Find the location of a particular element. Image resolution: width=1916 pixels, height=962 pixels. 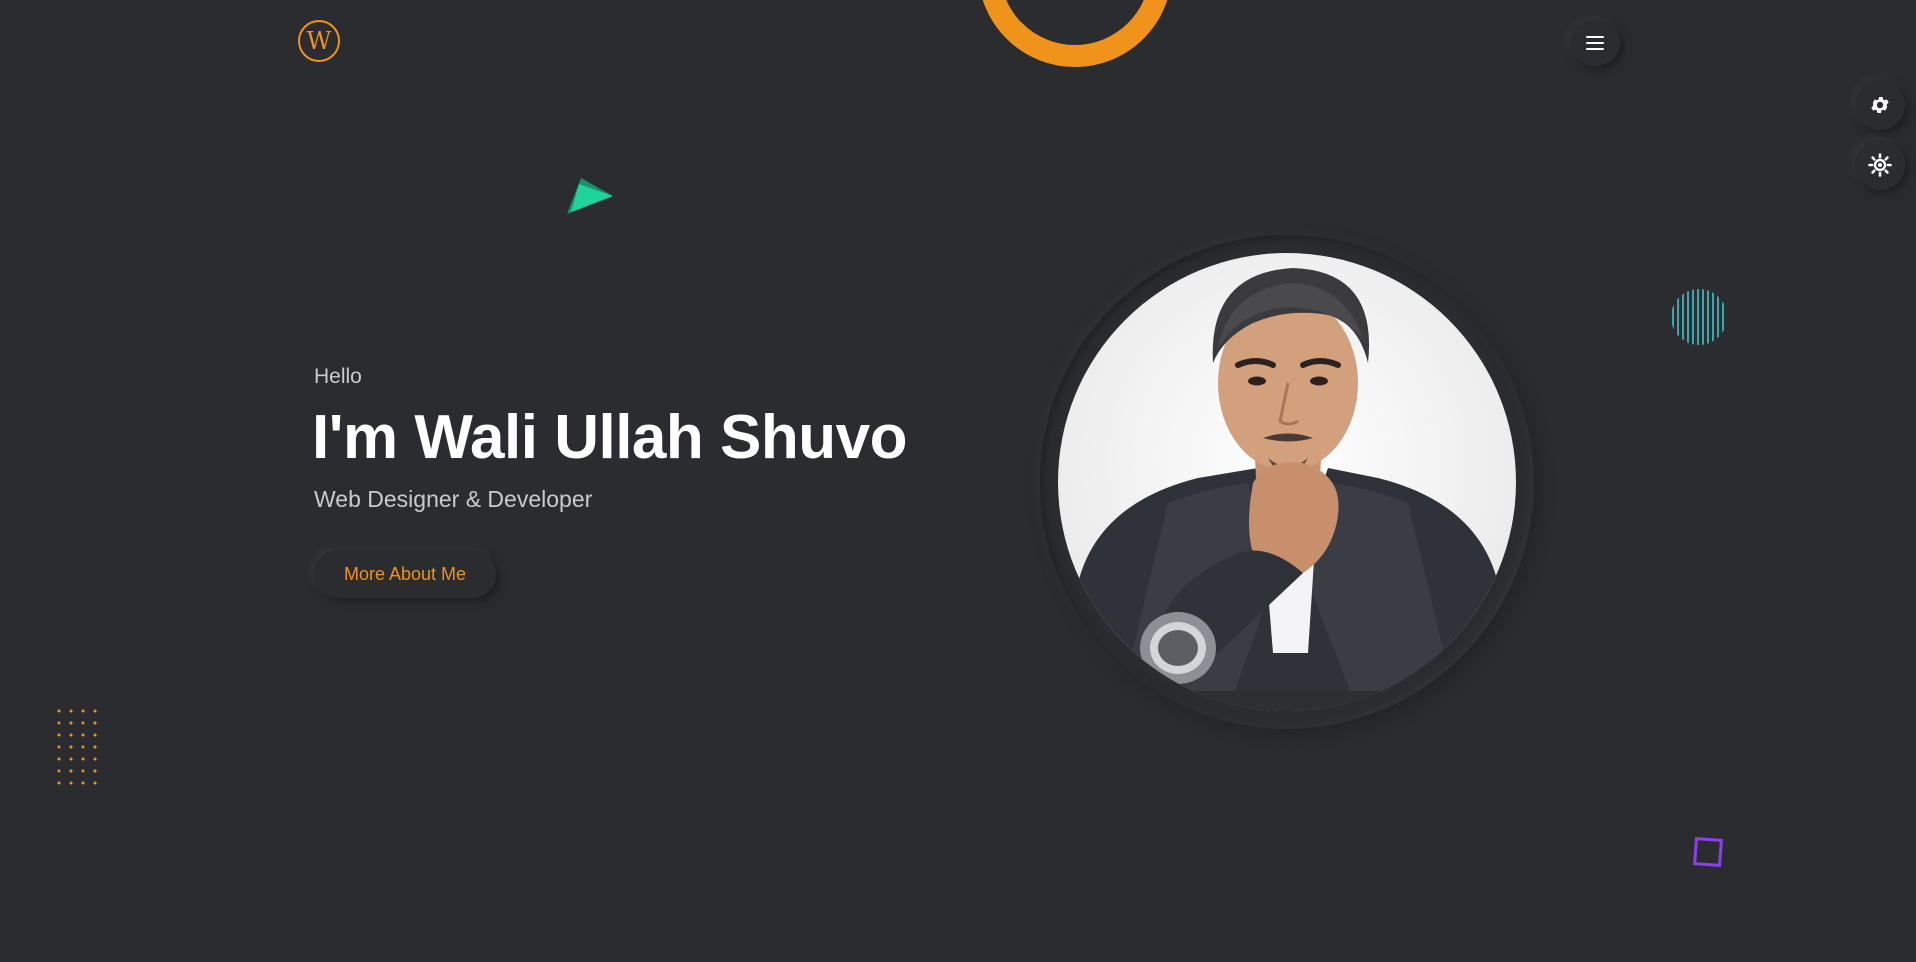

menu-button is located at coordinates (1595, 43).